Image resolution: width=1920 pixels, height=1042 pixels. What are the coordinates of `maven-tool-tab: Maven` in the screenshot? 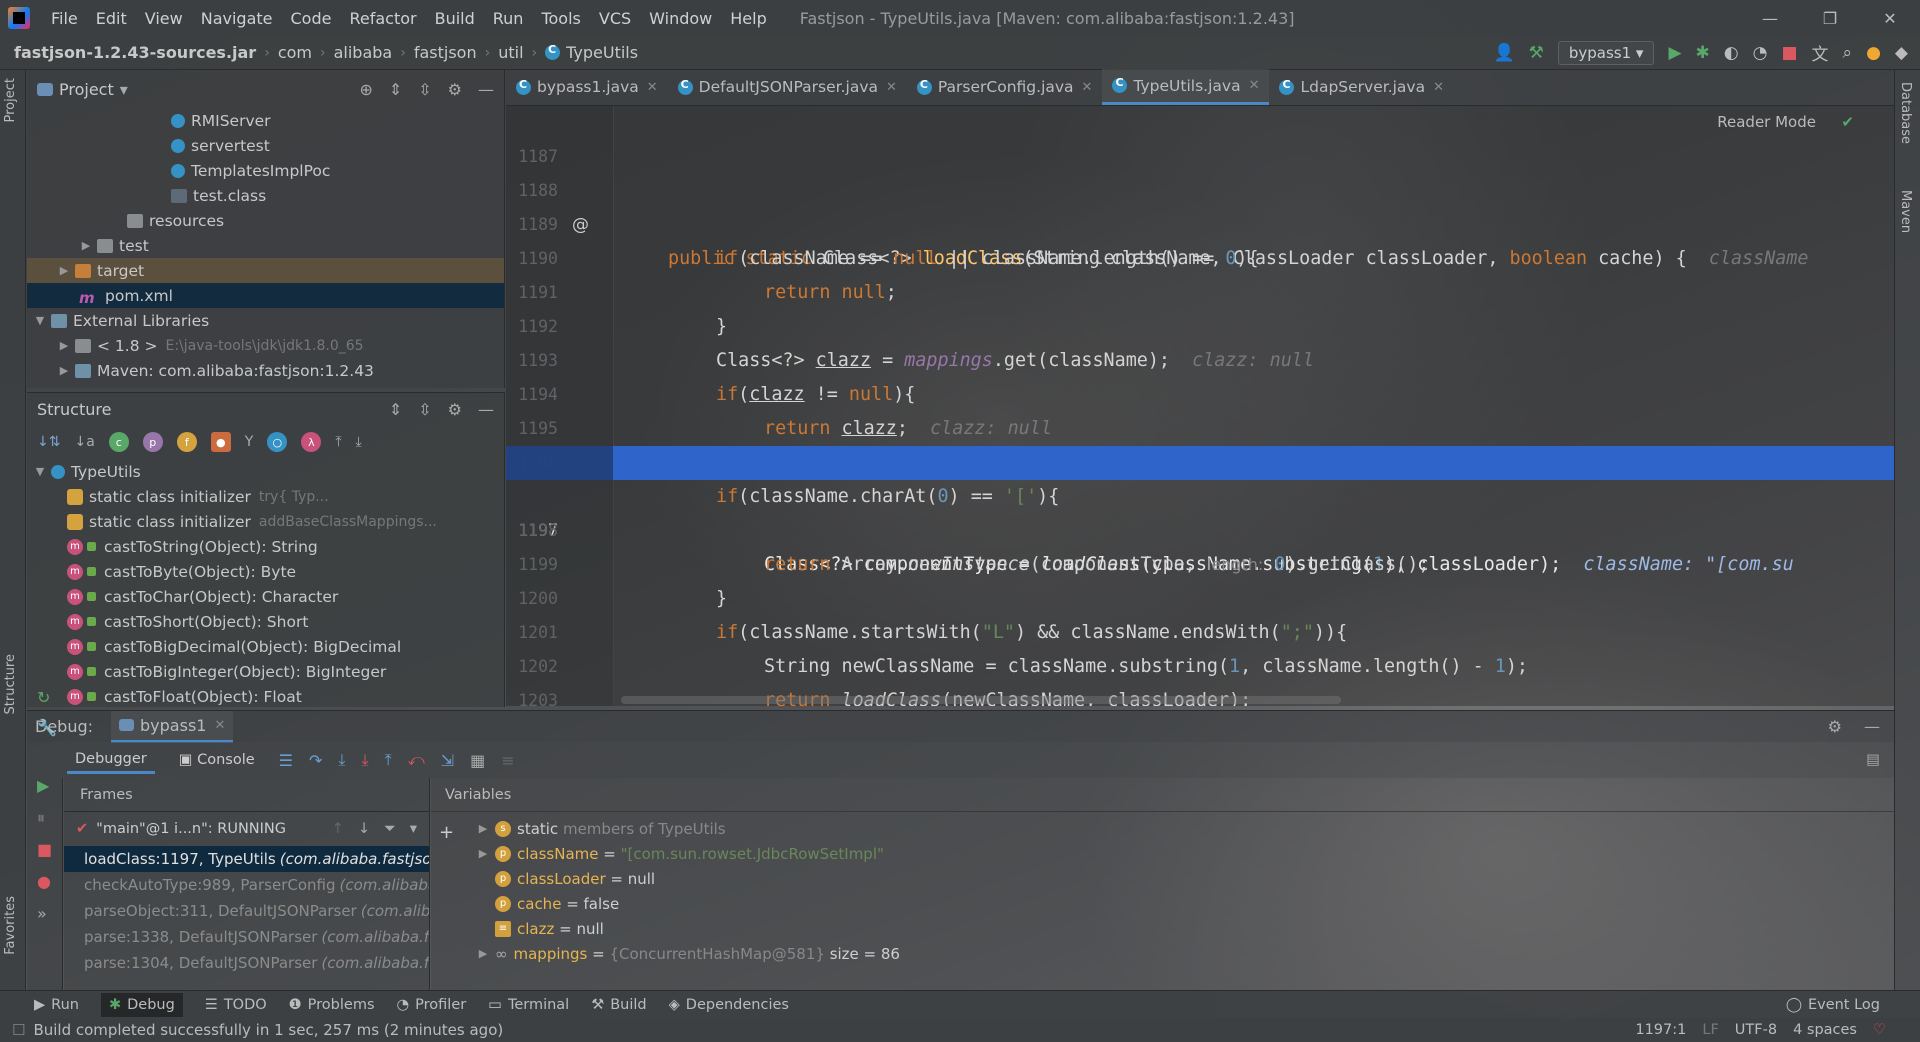 It's located at (1905, 211).